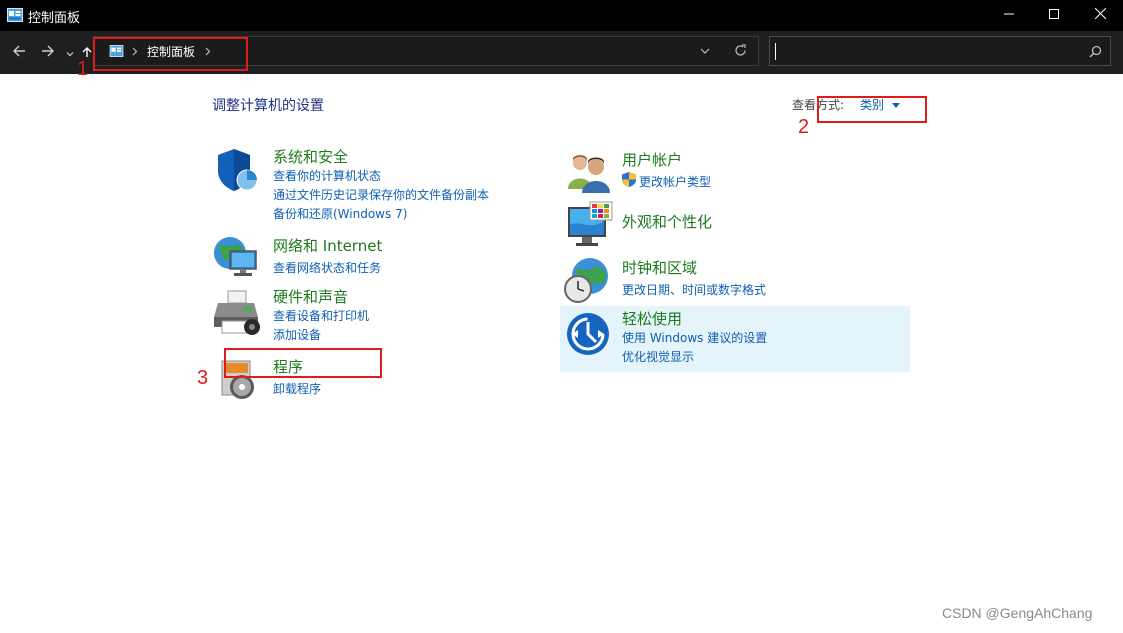  What do you see at coordinates (740, 50) in the screenshot?
I see `refresh-icon` at bounding box center [740, 50].